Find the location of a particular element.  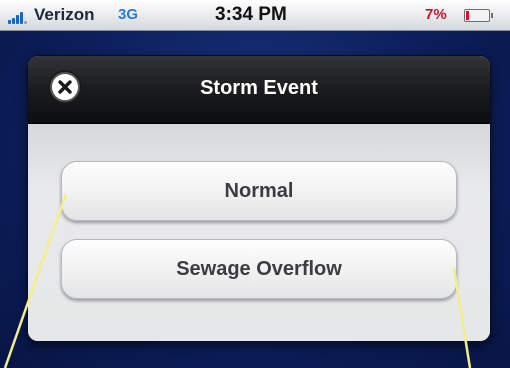

normal-button: Normal is located at coordinates (259, 191).